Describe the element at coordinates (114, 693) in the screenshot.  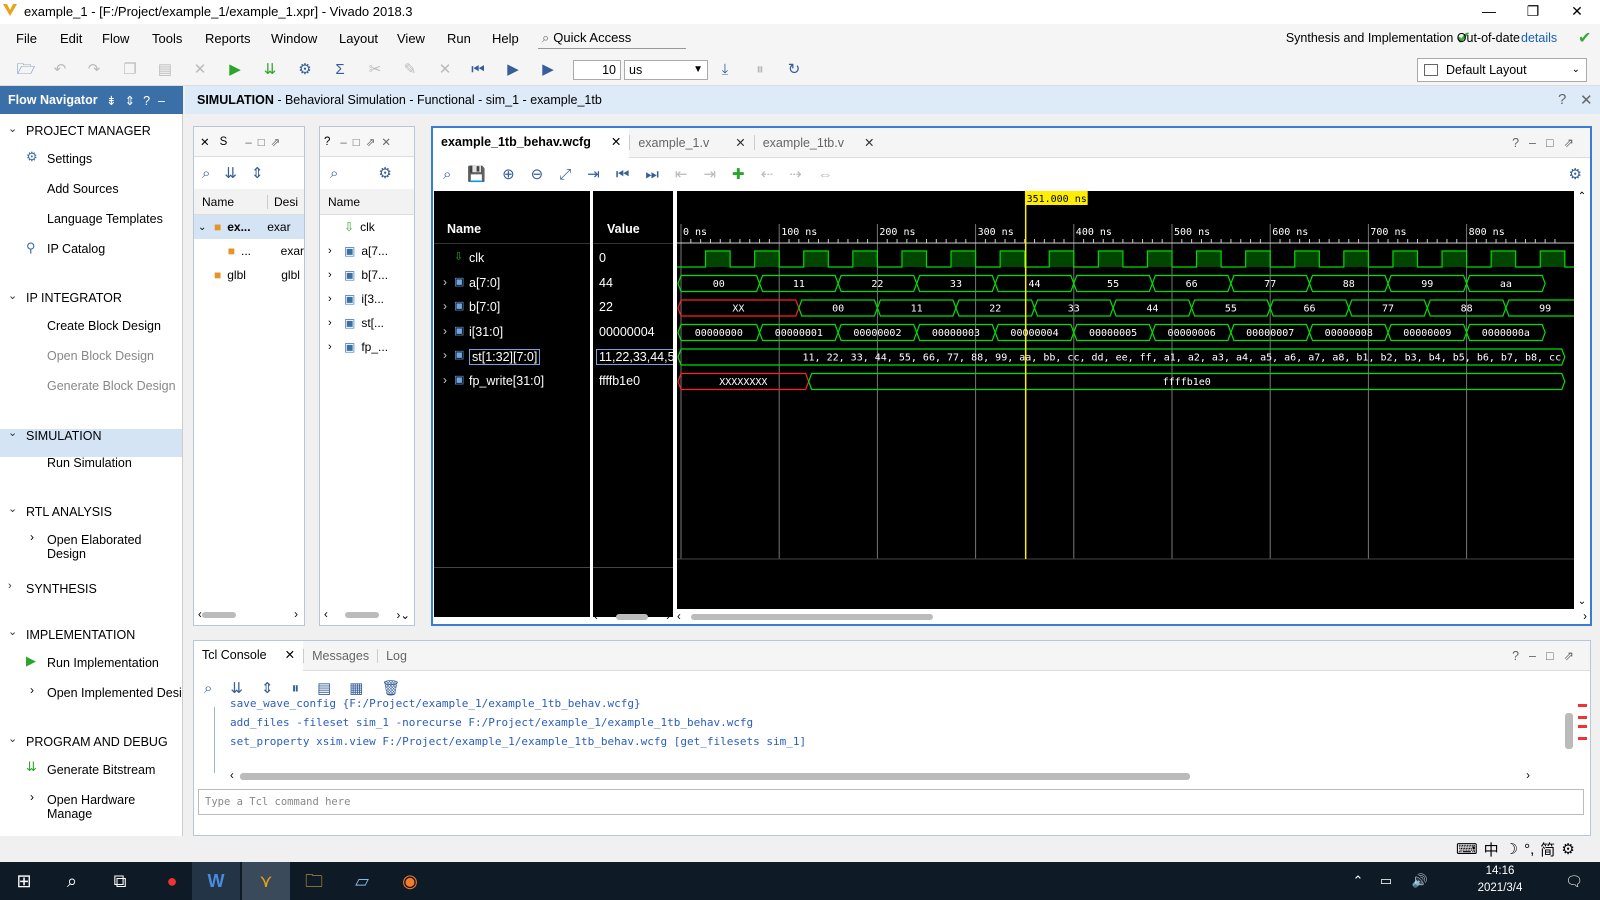
I see `nav-open-implemented-design: Open Implemented Desi` at that location.